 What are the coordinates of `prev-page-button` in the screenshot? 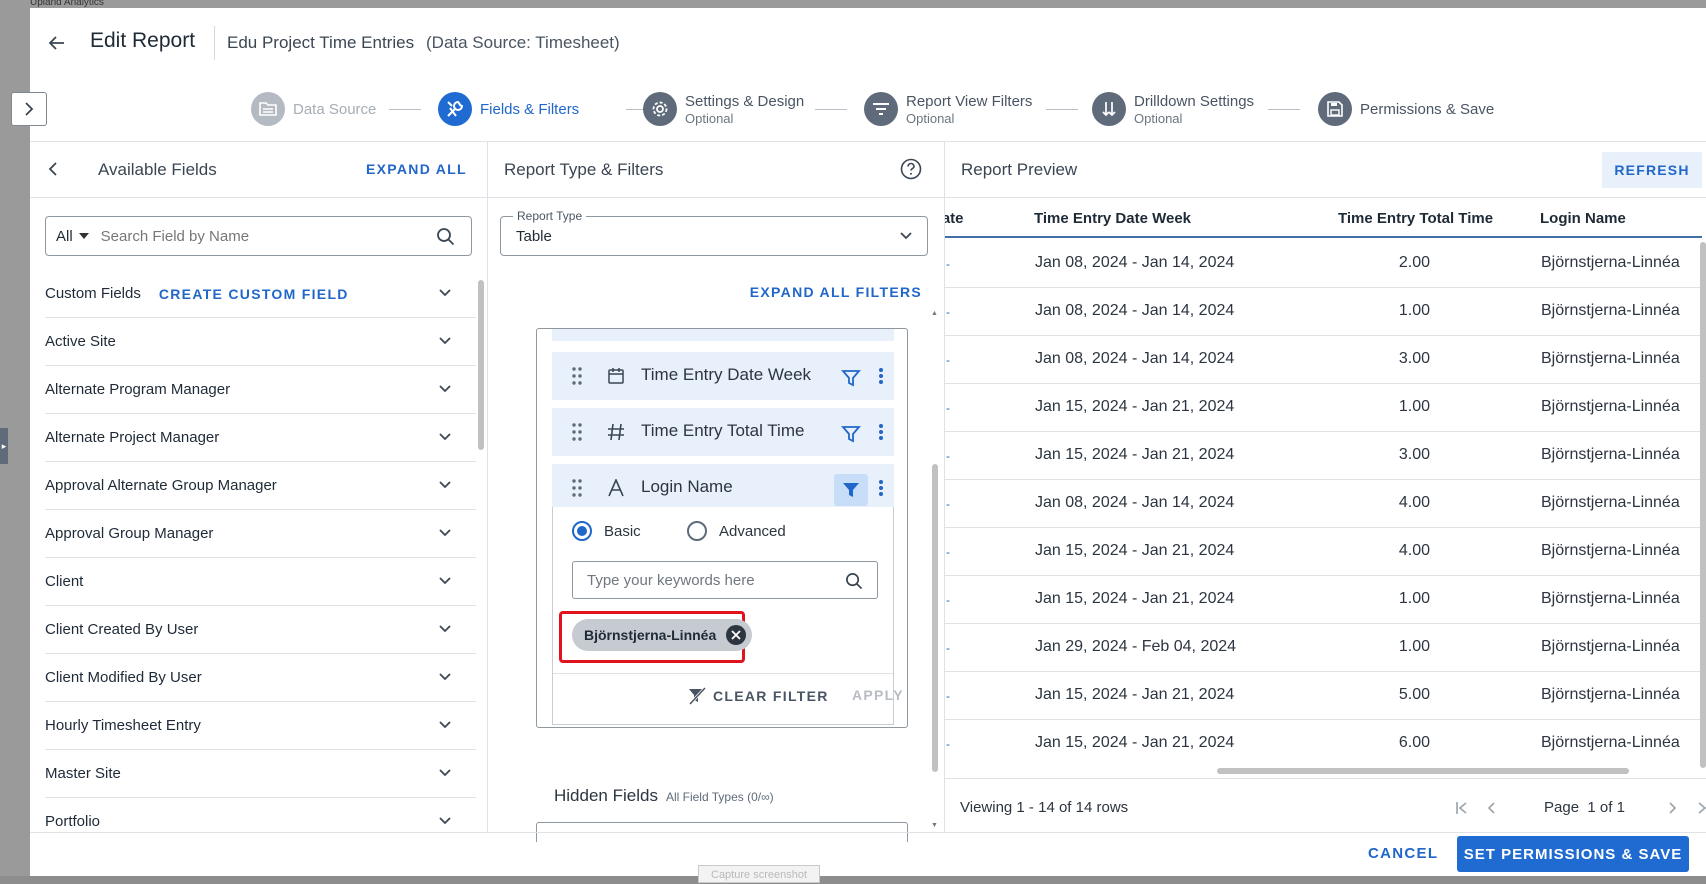 It's located at (1492, 808).